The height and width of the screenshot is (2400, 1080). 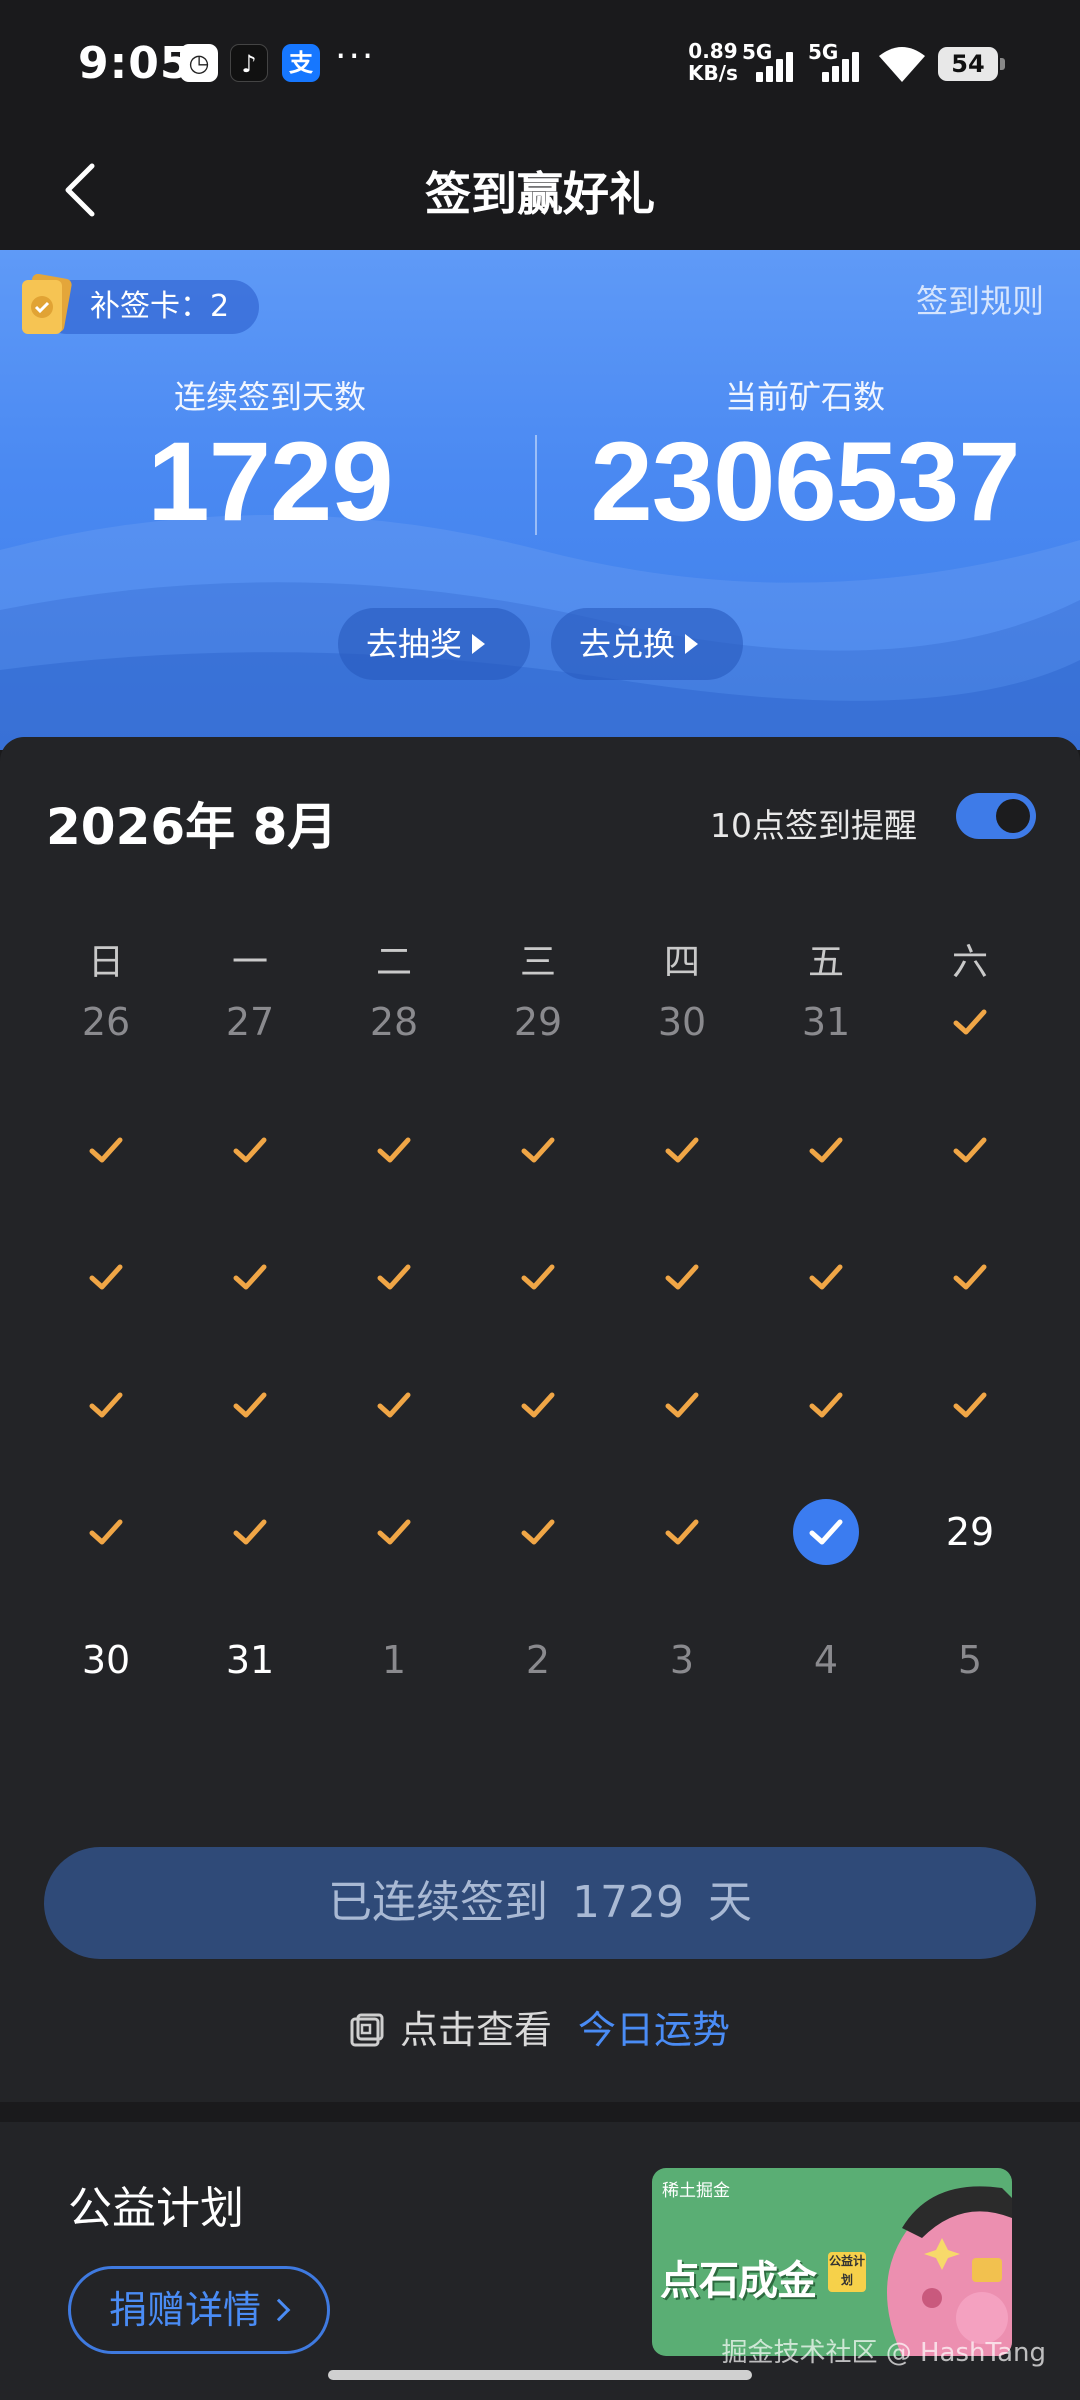 I want to click on streak-value: 1729, so click(x=270, y=481).